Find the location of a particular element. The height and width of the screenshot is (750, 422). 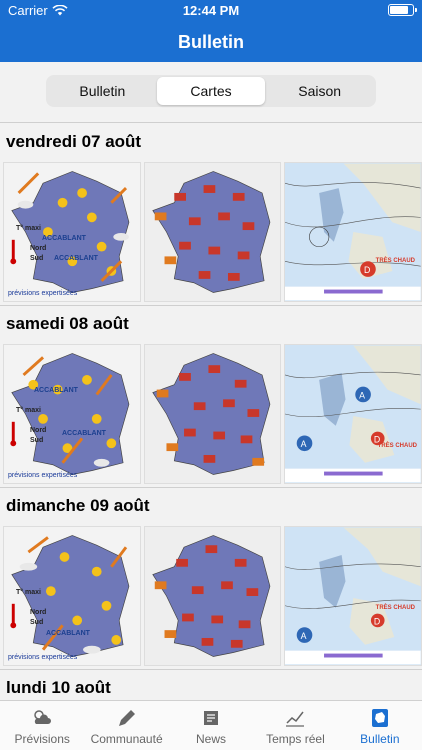

day-title: lundi 10 août is located at coordinates (58, 687).